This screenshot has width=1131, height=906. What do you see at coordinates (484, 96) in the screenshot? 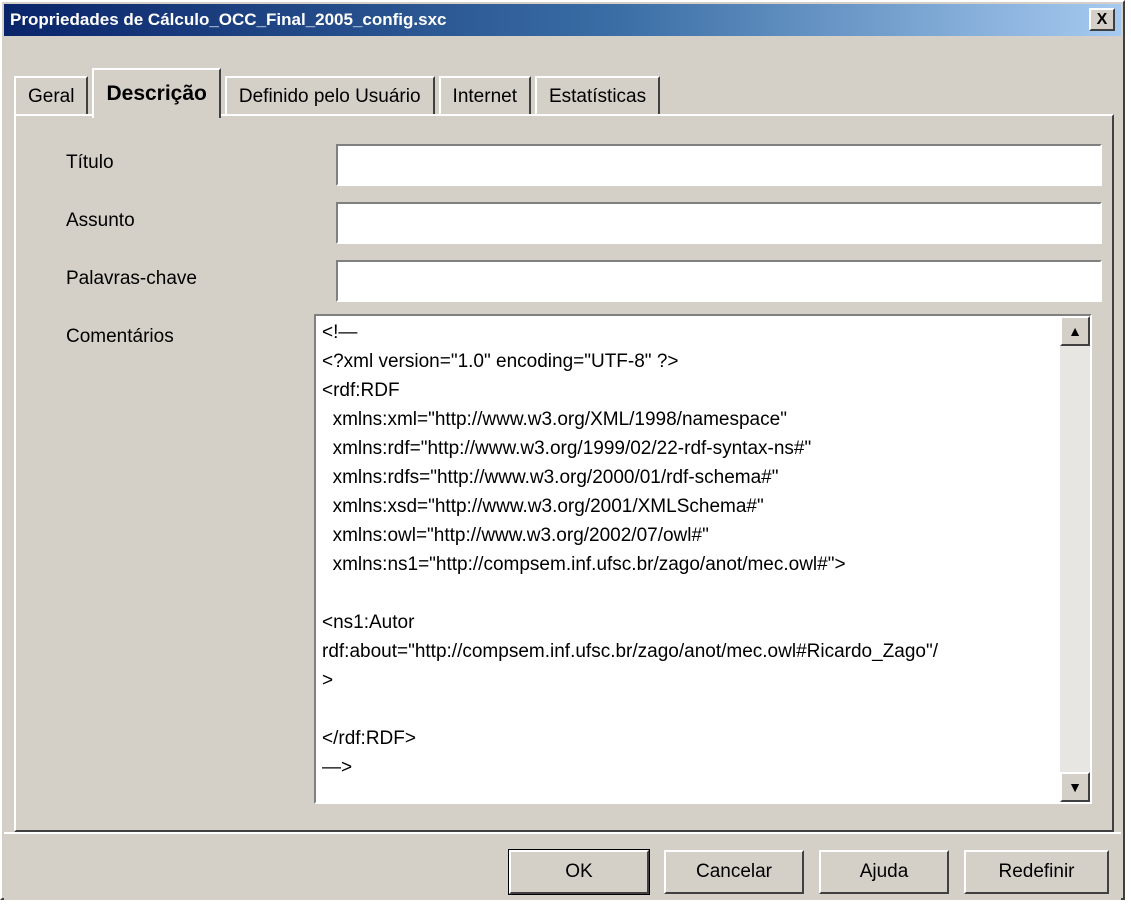
I see `tab-internet: Internet` at bounding box center [484, 96].